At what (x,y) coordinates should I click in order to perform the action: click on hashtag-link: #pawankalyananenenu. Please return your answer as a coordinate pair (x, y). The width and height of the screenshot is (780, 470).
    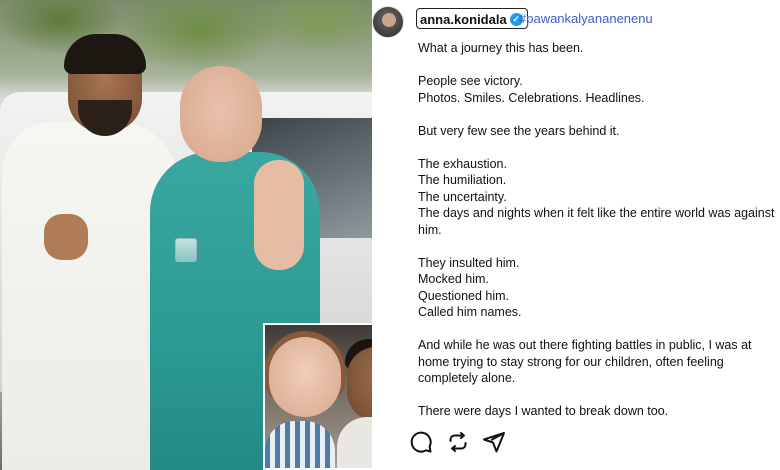
    Looking at the image, I should click on (586, 18).